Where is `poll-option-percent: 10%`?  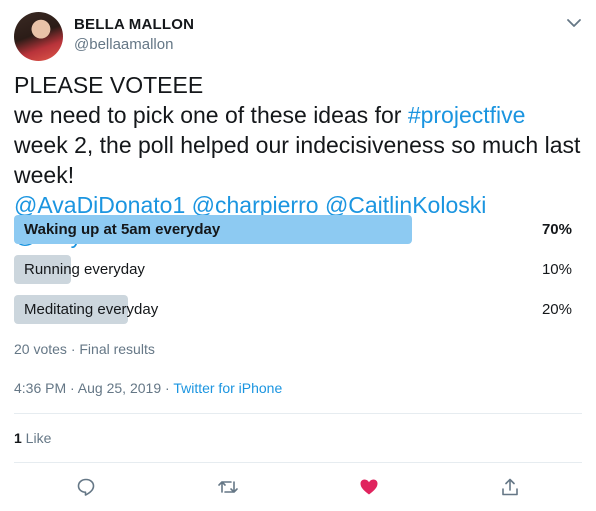
poll-option-percent: 10% is located at coordinates (556, 269).